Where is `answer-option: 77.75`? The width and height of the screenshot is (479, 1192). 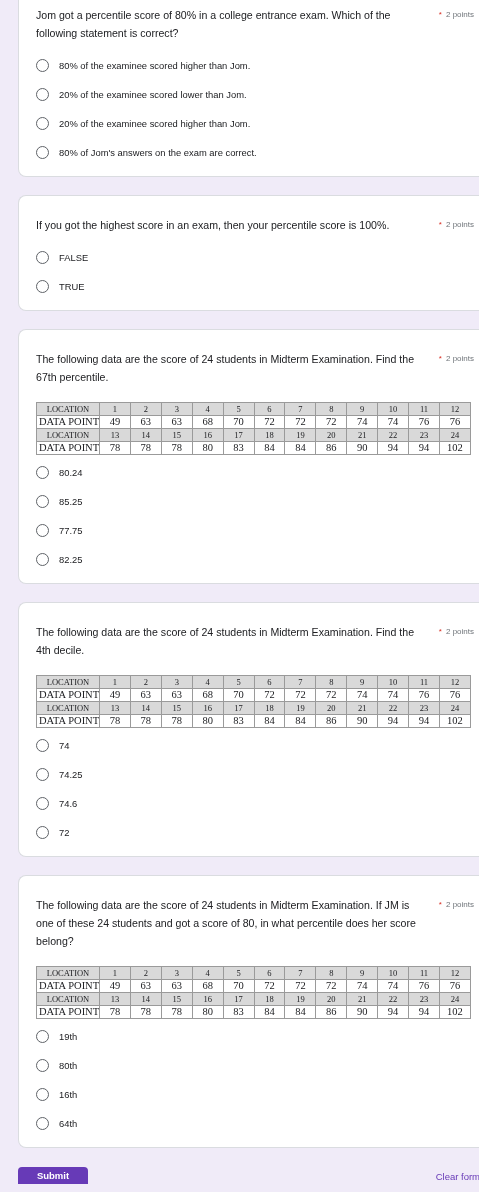 answer-option: 77.75 is located at coordinates (255, 530).